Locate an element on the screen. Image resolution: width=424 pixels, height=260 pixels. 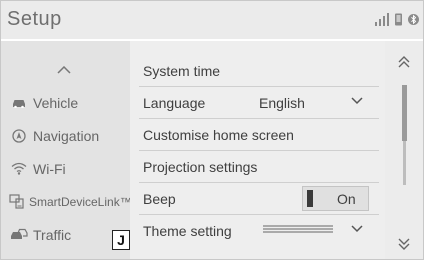
system-time-row: System time is located at coordinates (259, 71).